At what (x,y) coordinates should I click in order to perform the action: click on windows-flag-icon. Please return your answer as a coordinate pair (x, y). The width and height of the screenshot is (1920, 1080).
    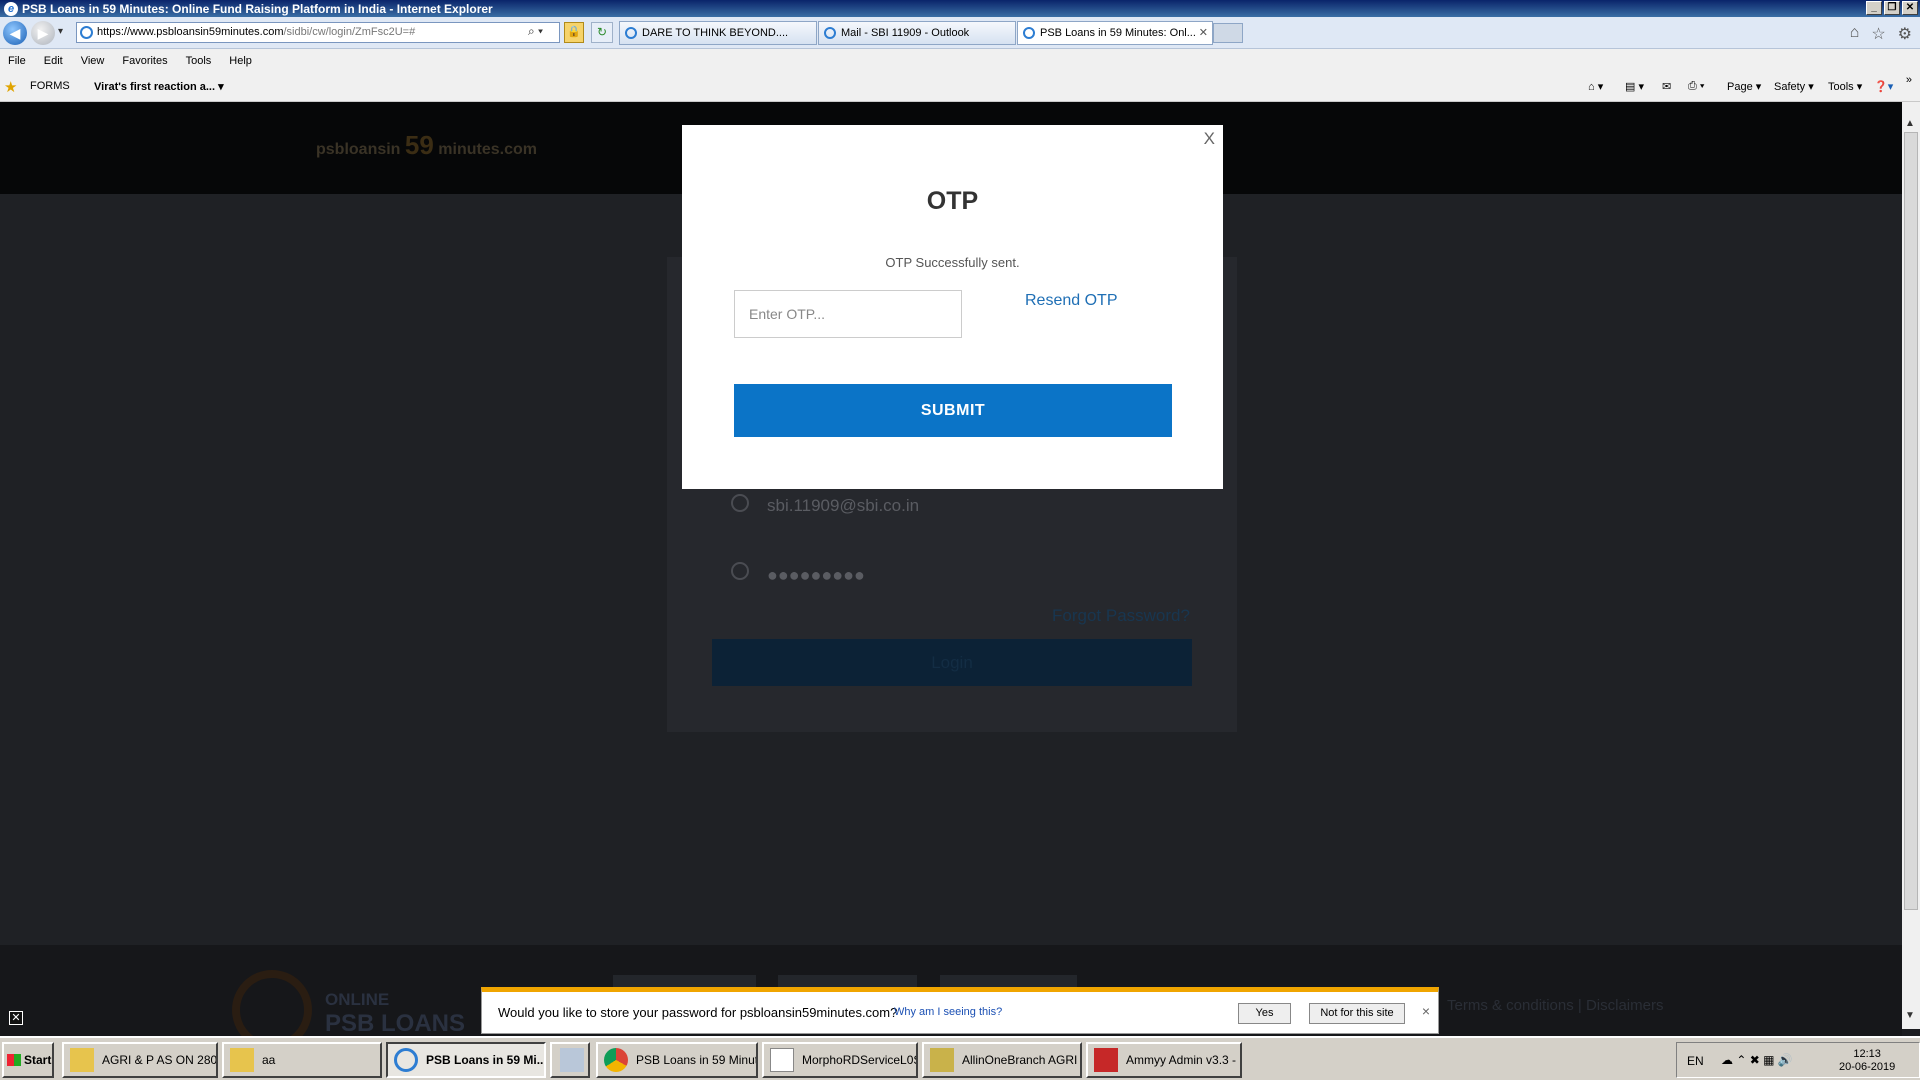
    Looking at the image, I should click on (14, 1060).